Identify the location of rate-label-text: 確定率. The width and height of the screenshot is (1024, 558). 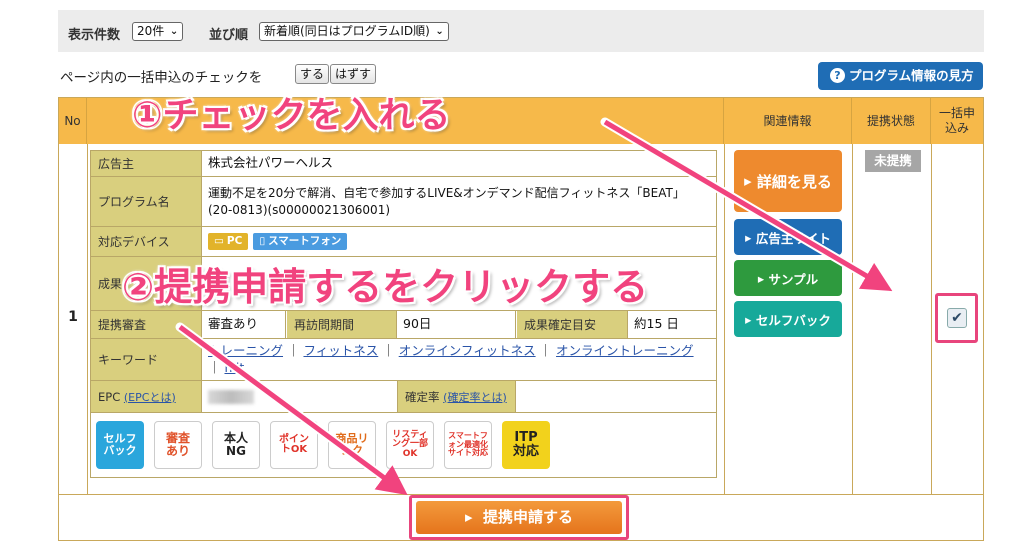
(422, 396).